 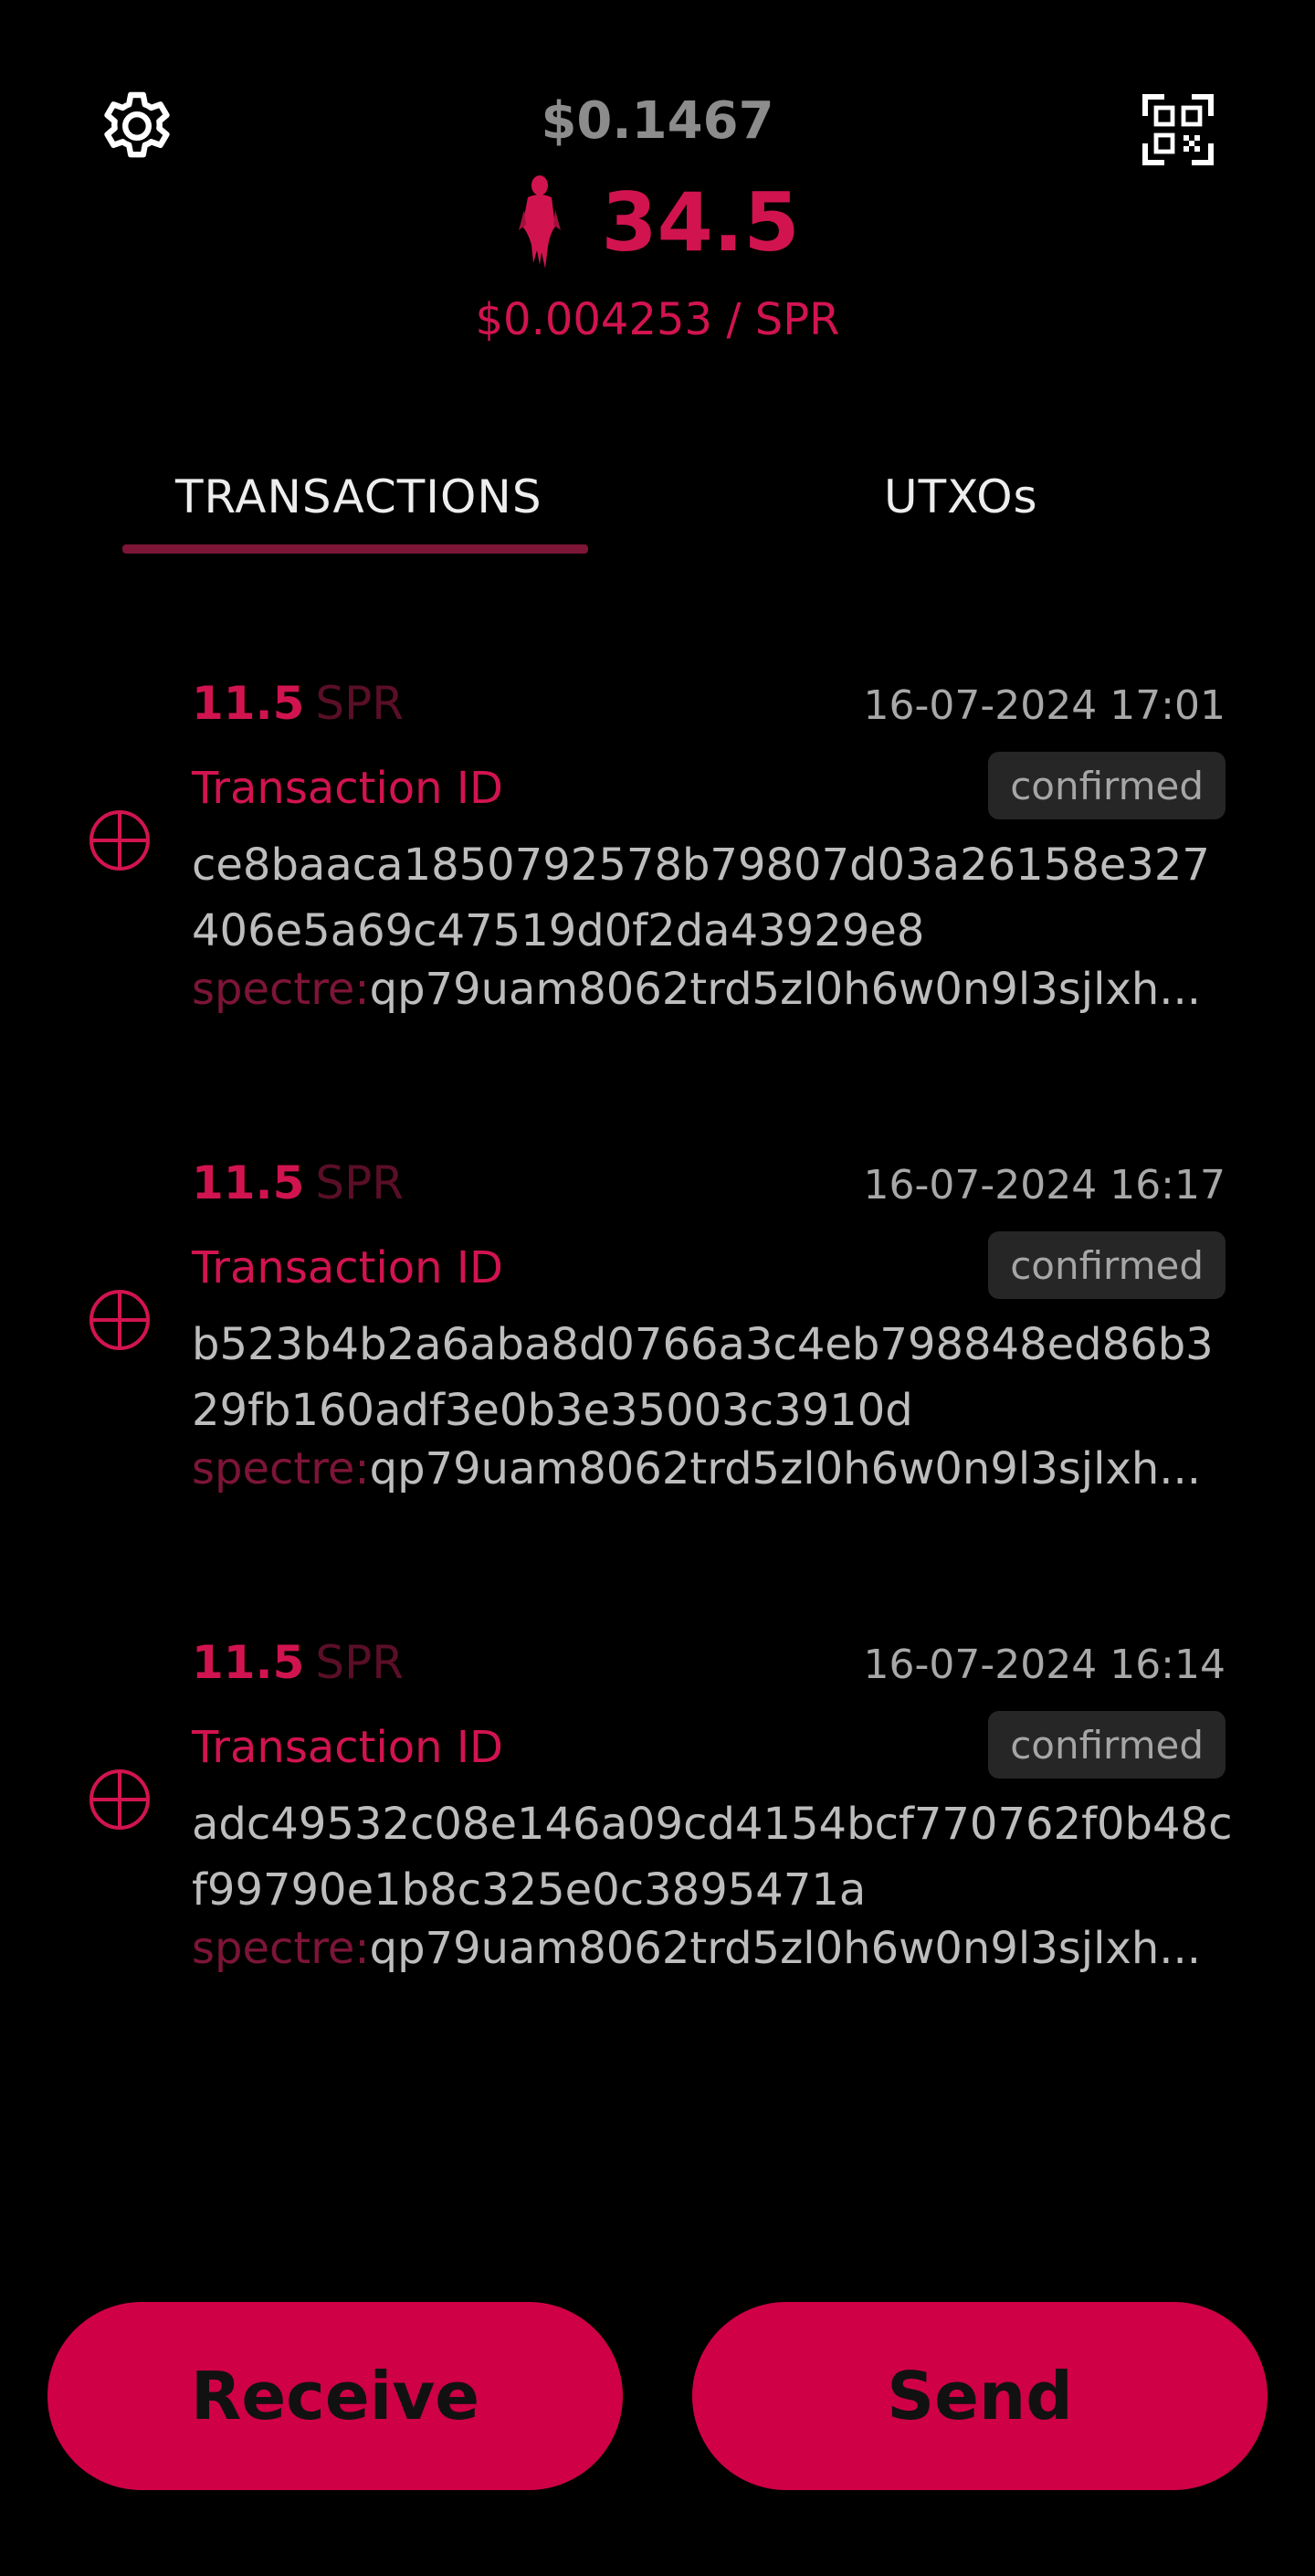 What do you see at coordinates (540, 222) in the screenshot?
I see `spectre-ghost-logo` at bounding box center [540, 222].